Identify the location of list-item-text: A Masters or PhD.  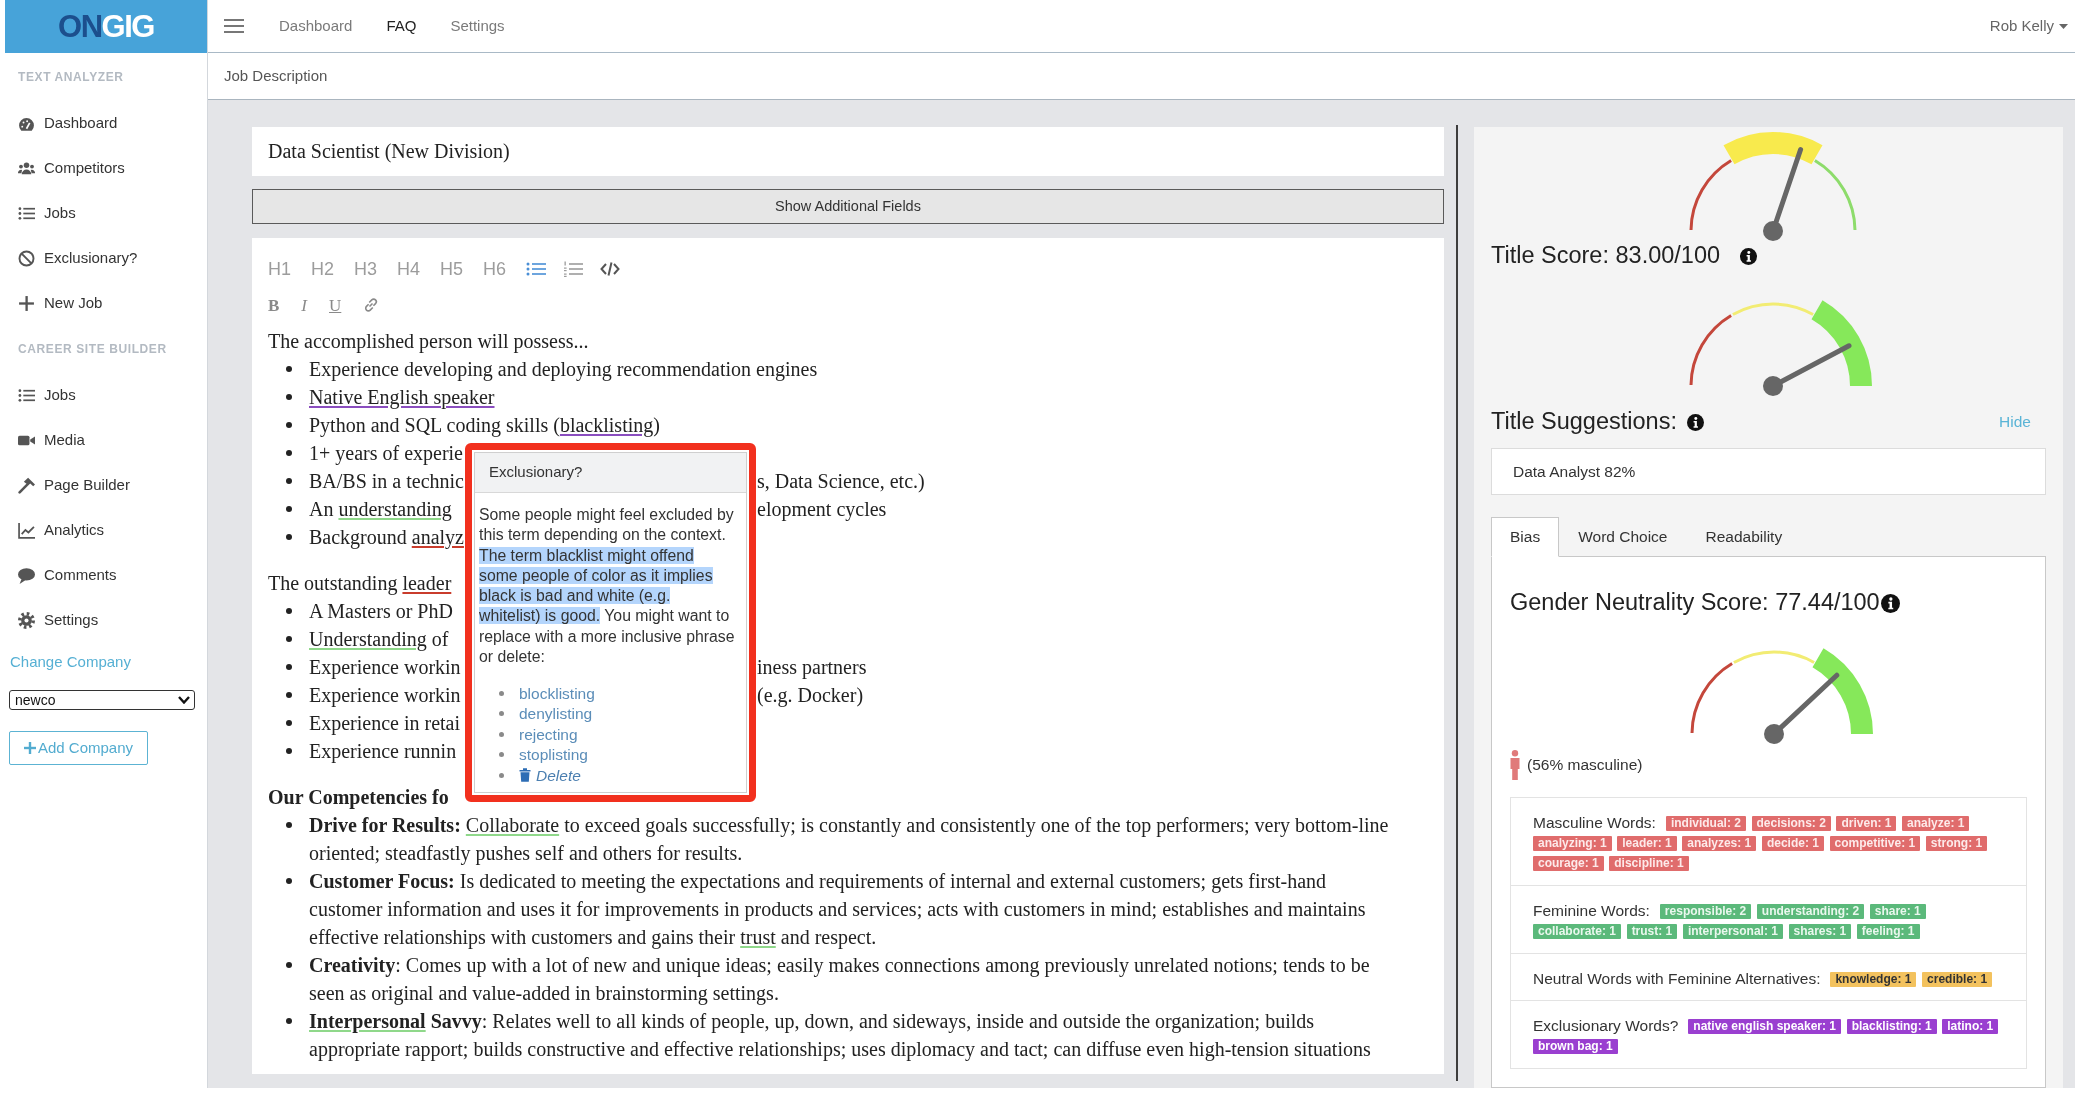
(381, 611).